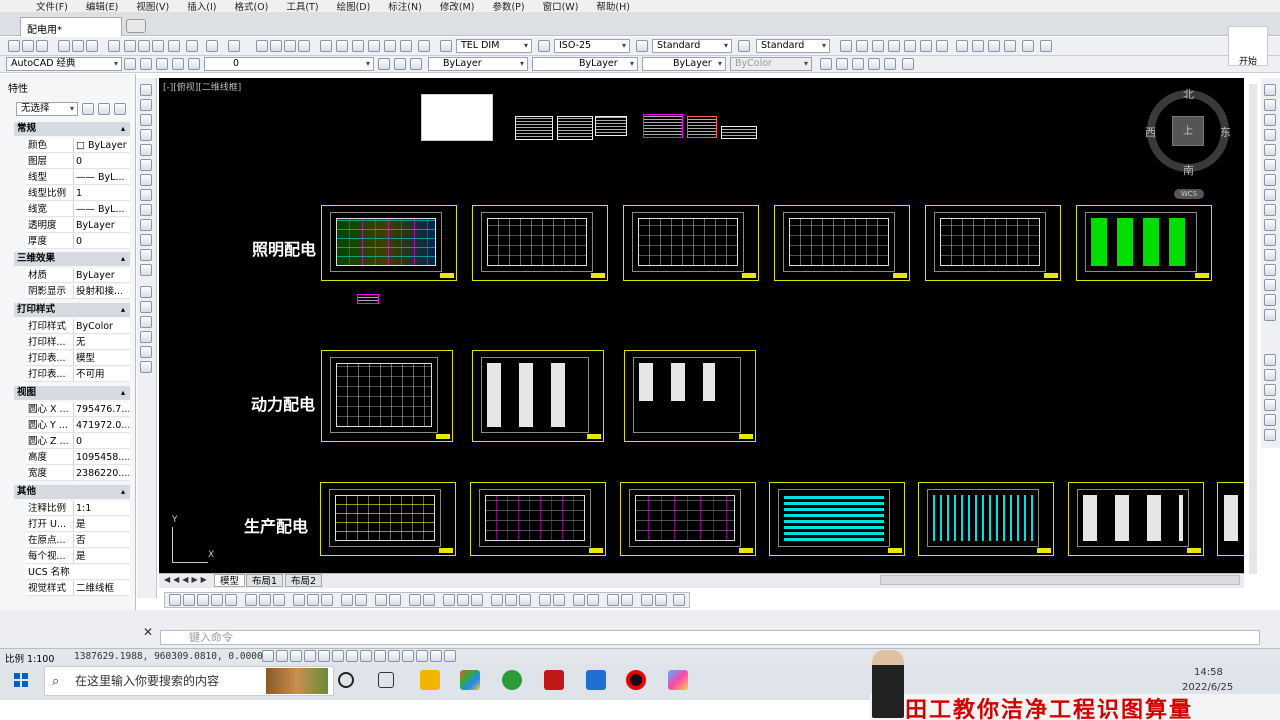  I want to click on multitask-icon, so click(386, 680).